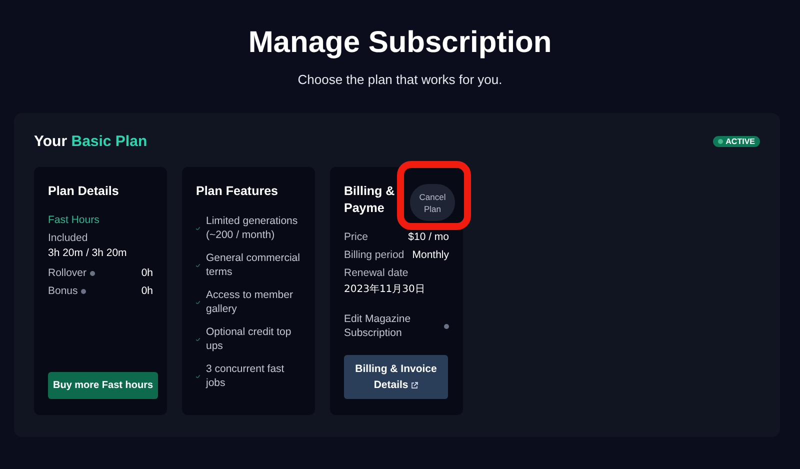  Describe the element at coordinates (369, 191) in the screenshot. I see `card-title: Billing &` at that location.